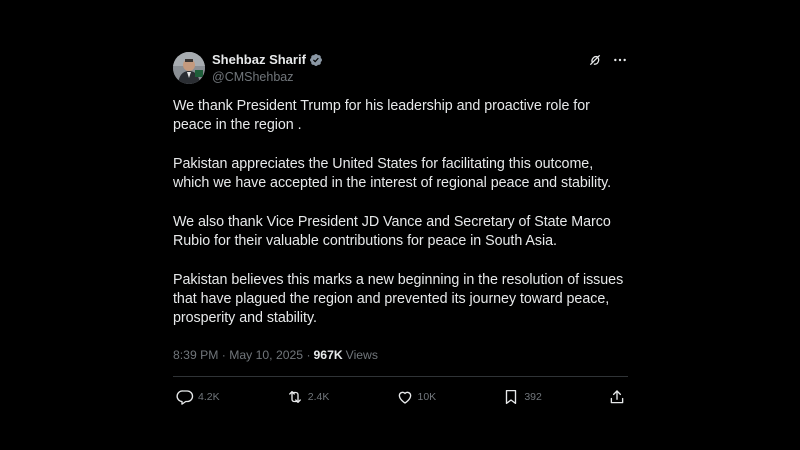 The height and width of the screenshot is (450, 800). I want to click on like-count: 10K, so click(427, 396).